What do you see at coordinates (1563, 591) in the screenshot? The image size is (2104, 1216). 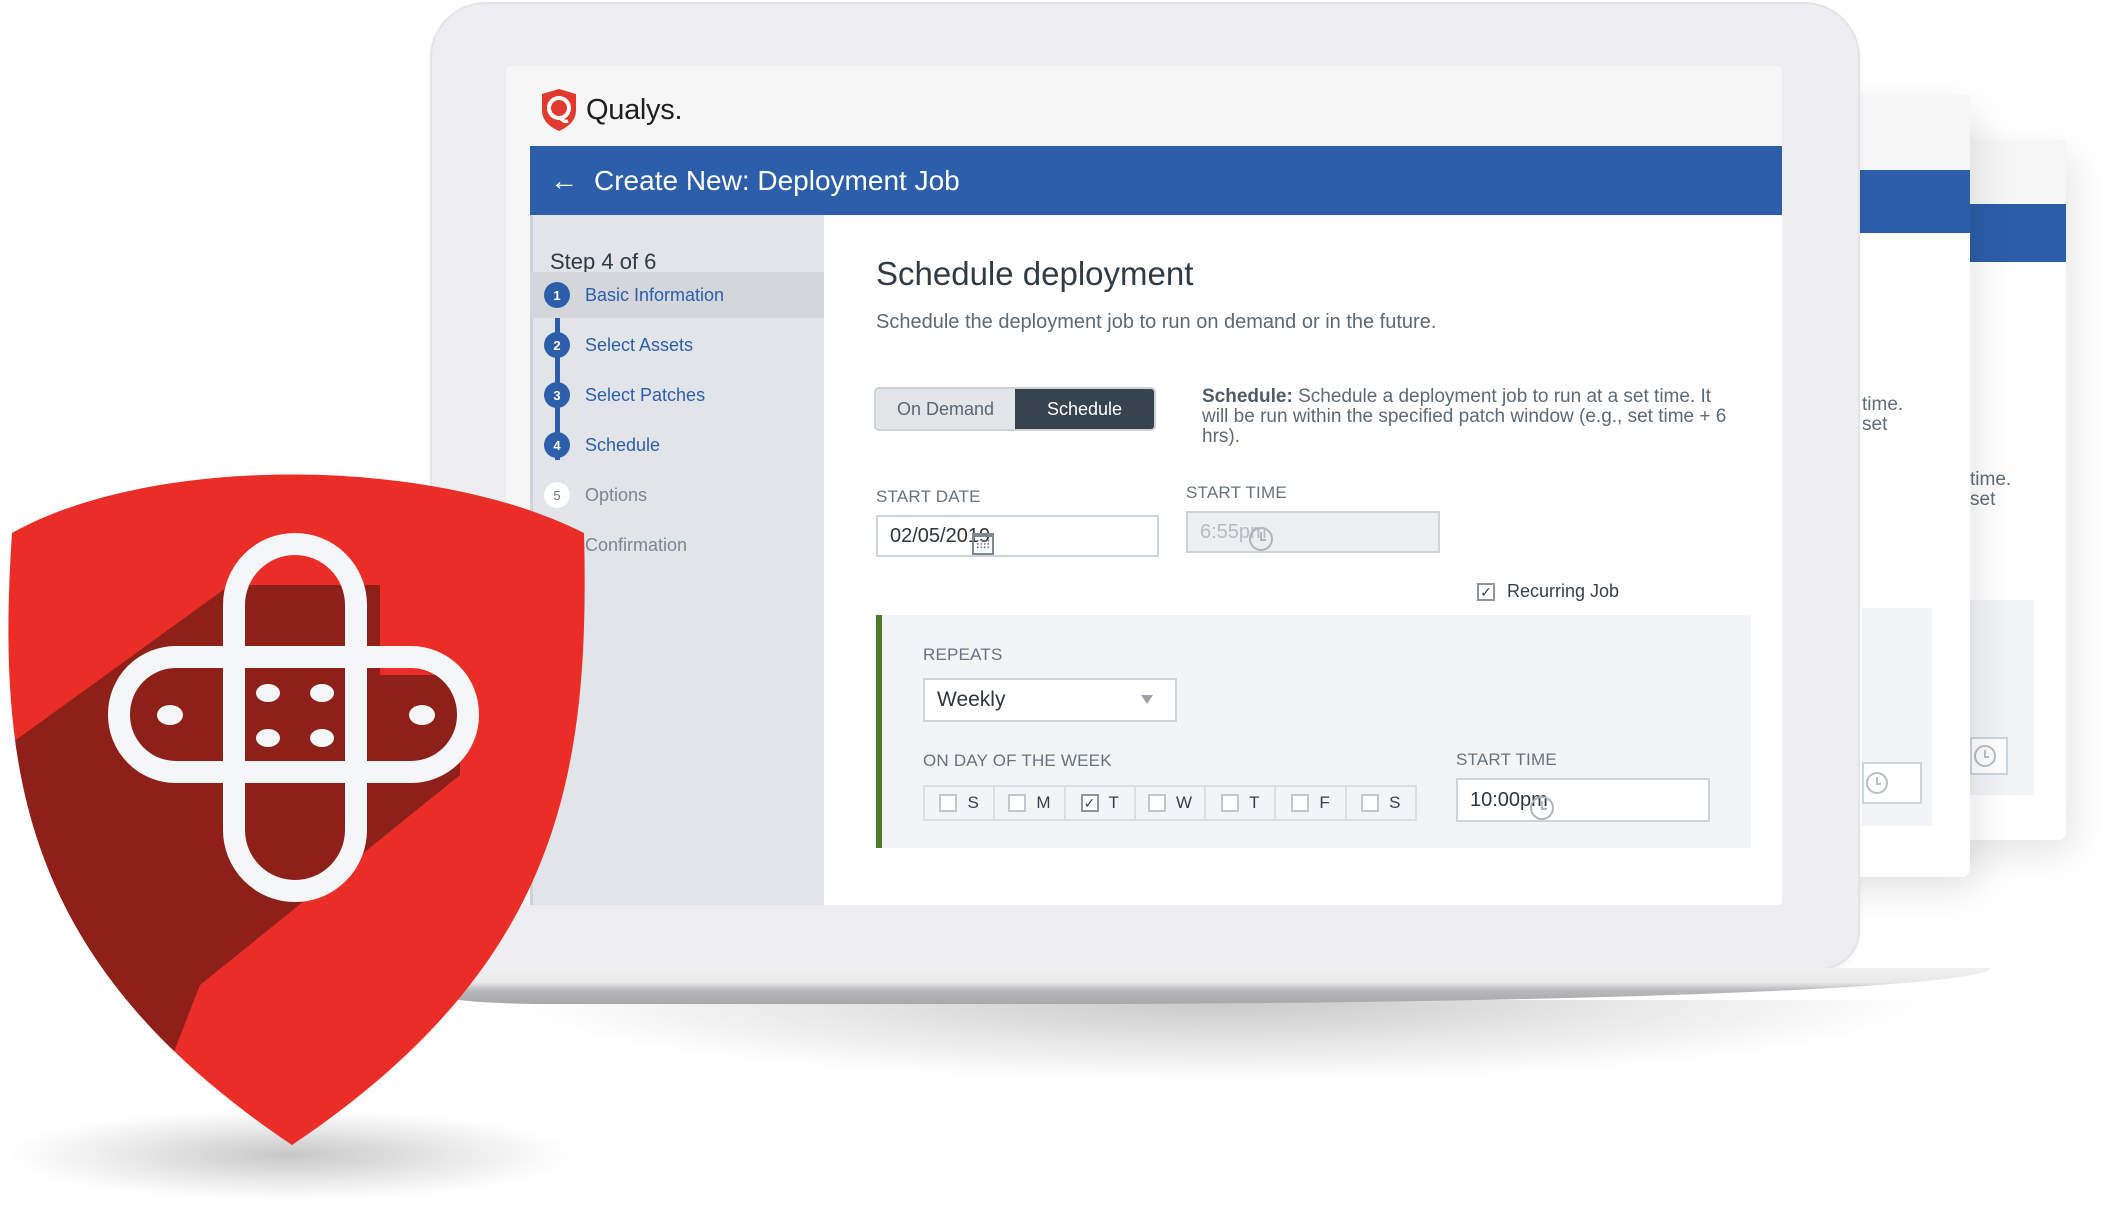 I see `recurring-job-label: Recurring Job` at bounding box center [1563, 591].